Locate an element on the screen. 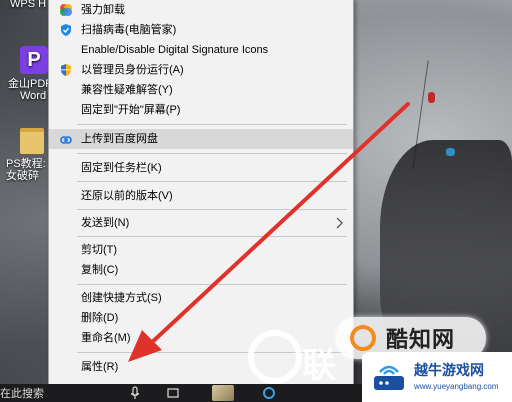 This screenshot has height=402, width=512. cortana-icon is located at coordinates (269, 393).